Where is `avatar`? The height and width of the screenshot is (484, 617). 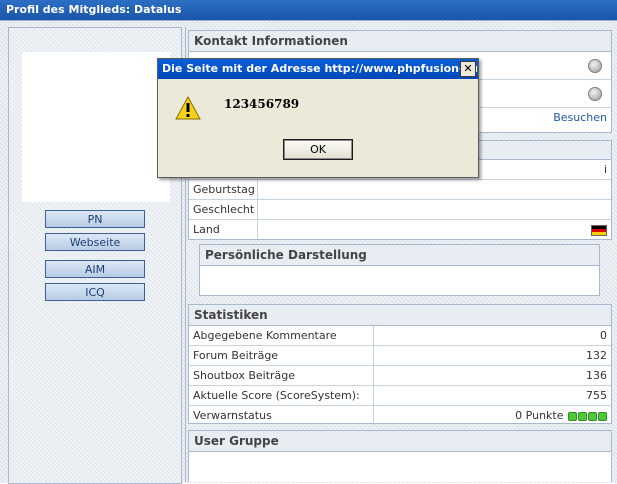
avatar is located at coordinates (96, 127).